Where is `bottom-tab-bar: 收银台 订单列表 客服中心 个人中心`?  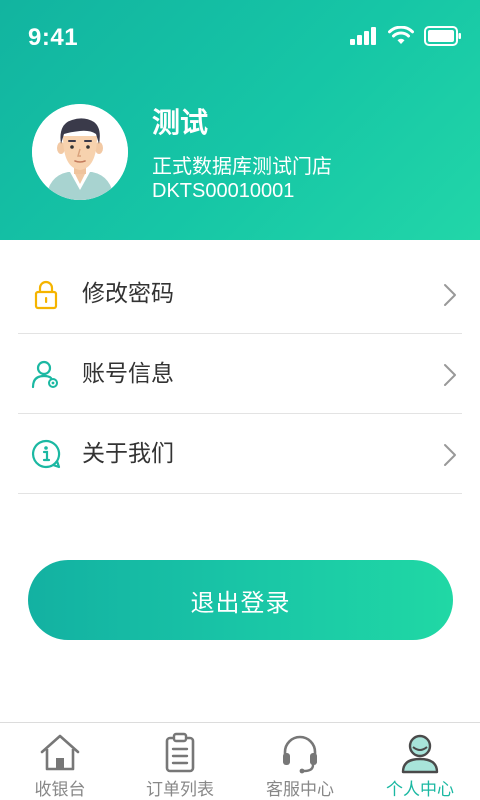
bottom-tab-bar: 收银台 订单列表 客服中心 个人中心 is located at coordinates (240, 761).